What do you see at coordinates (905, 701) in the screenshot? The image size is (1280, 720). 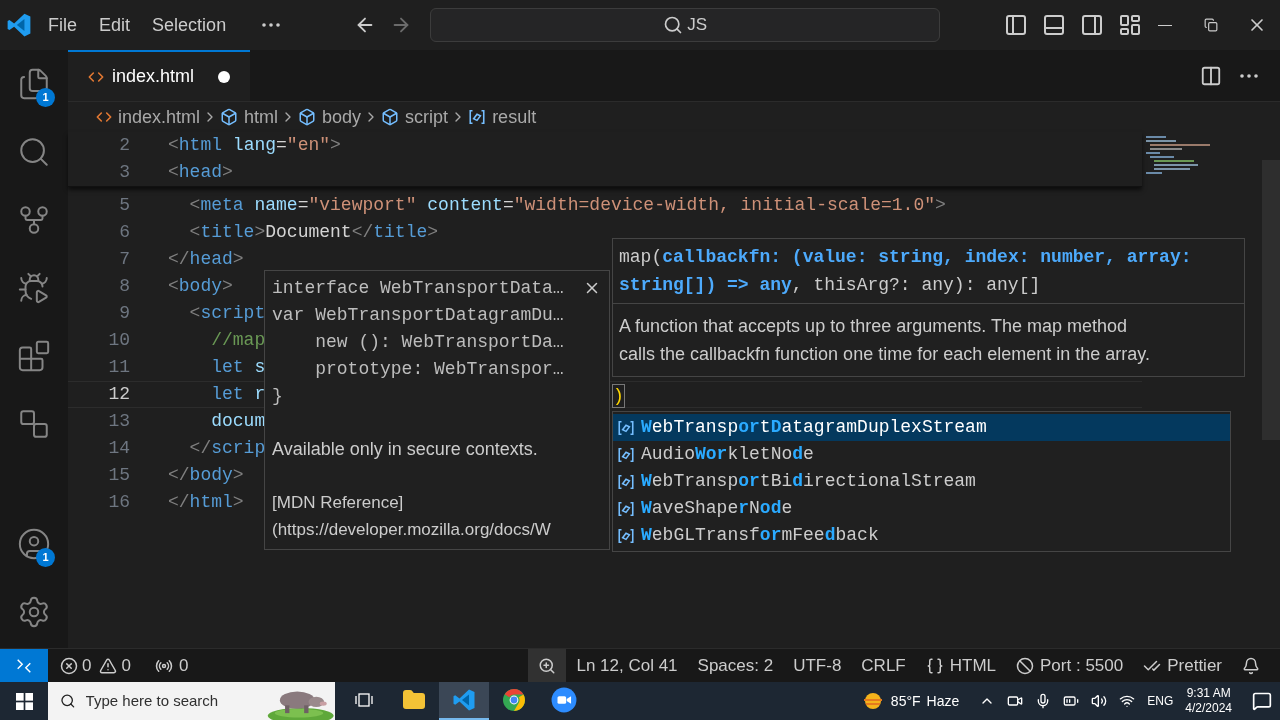 I see `temperature-text: 85°F` at bounding box center [905, 701].